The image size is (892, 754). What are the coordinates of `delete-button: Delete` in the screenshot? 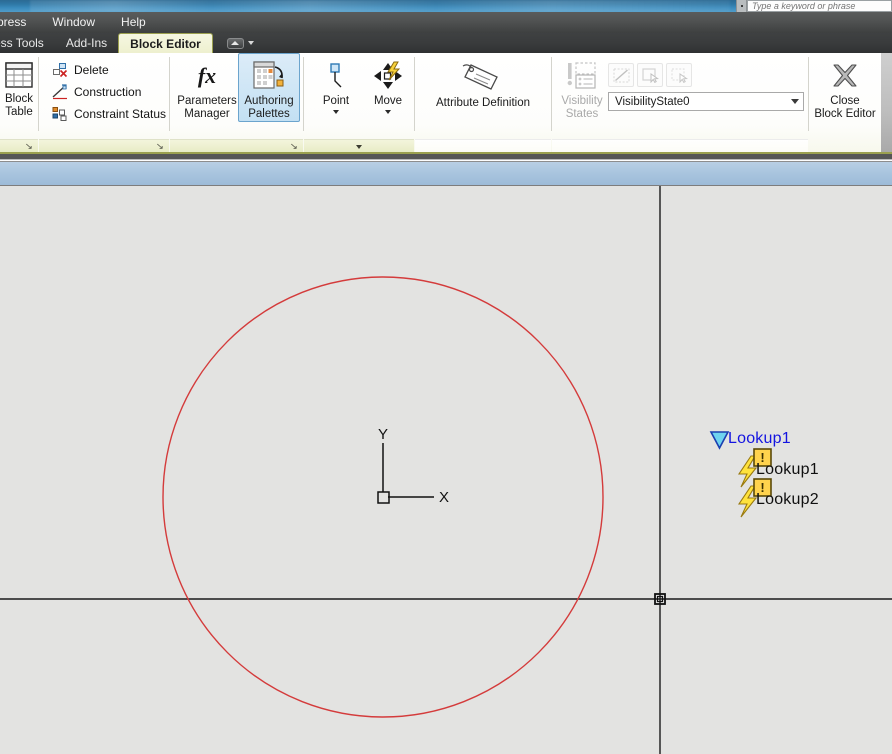 It's located at (80, 70).